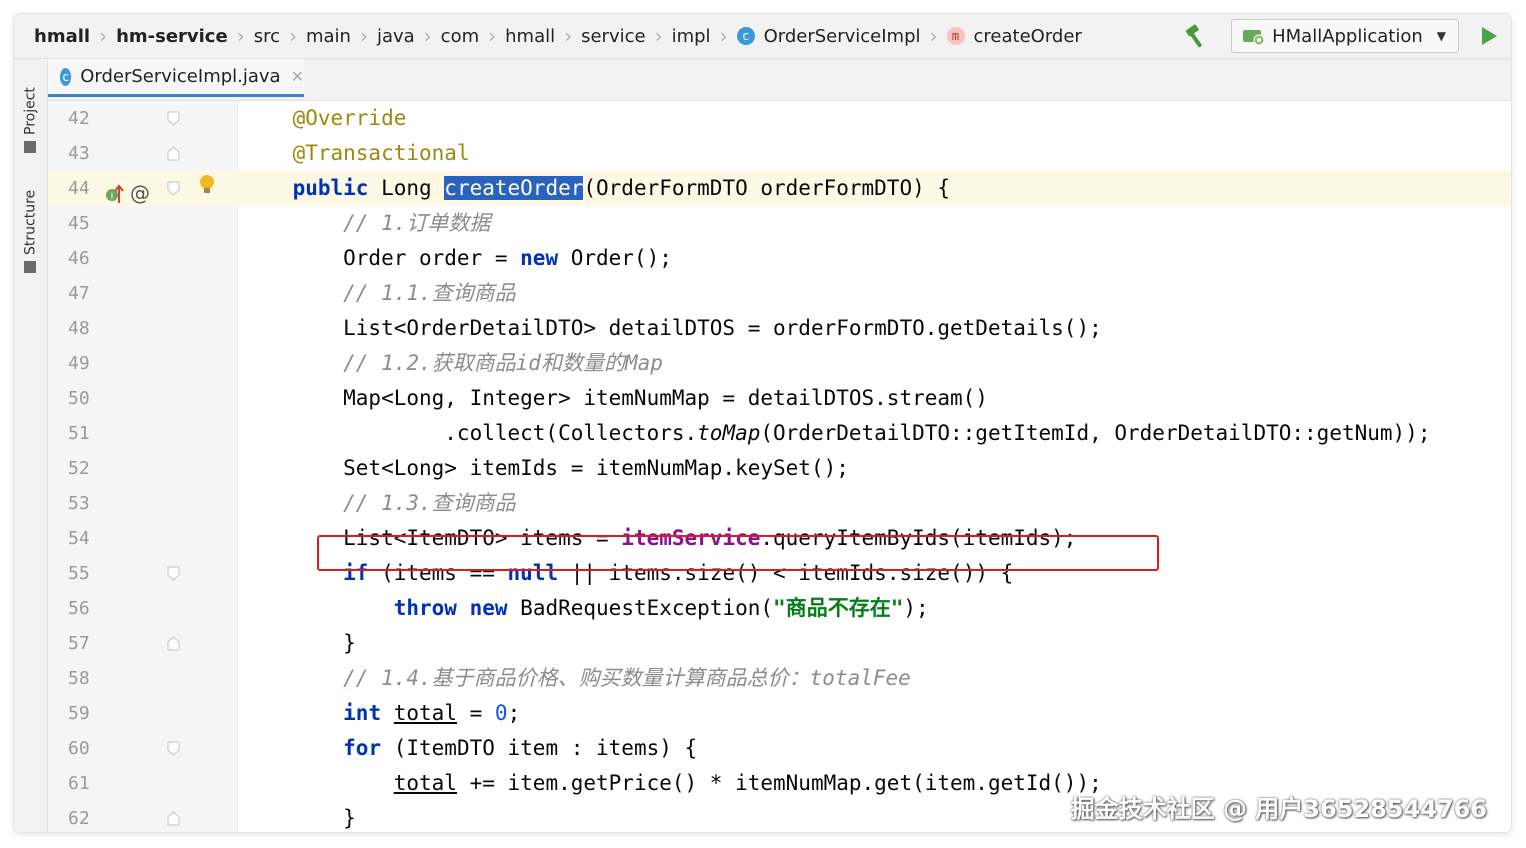 Image resolution: width=1526 pixels, height=848 pixels. Describe the element at coordinates (396, 36) in the screenshot. I see `breadcrumb-item: java` at that location.